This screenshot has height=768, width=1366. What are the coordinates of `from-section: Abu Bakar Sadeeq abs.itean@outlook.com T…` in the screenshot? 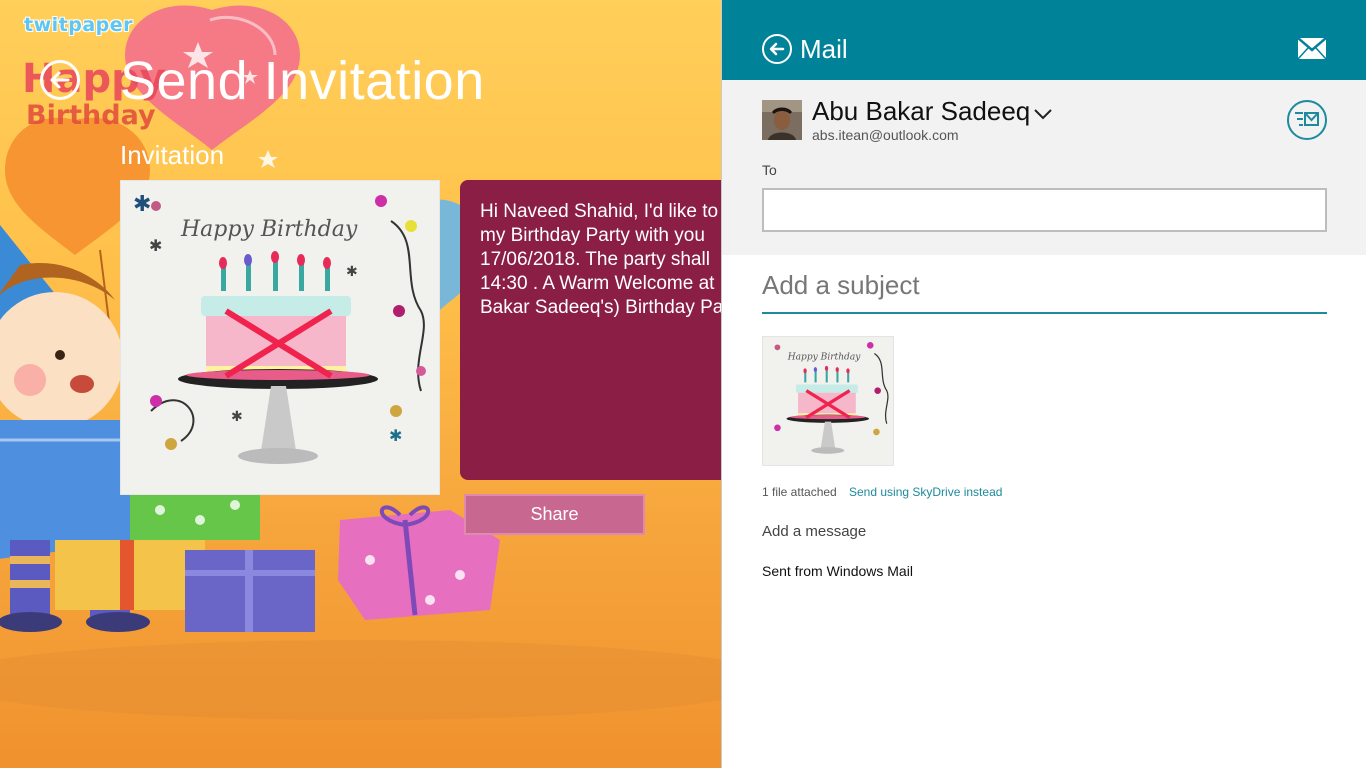 It's located at (1044, 167).